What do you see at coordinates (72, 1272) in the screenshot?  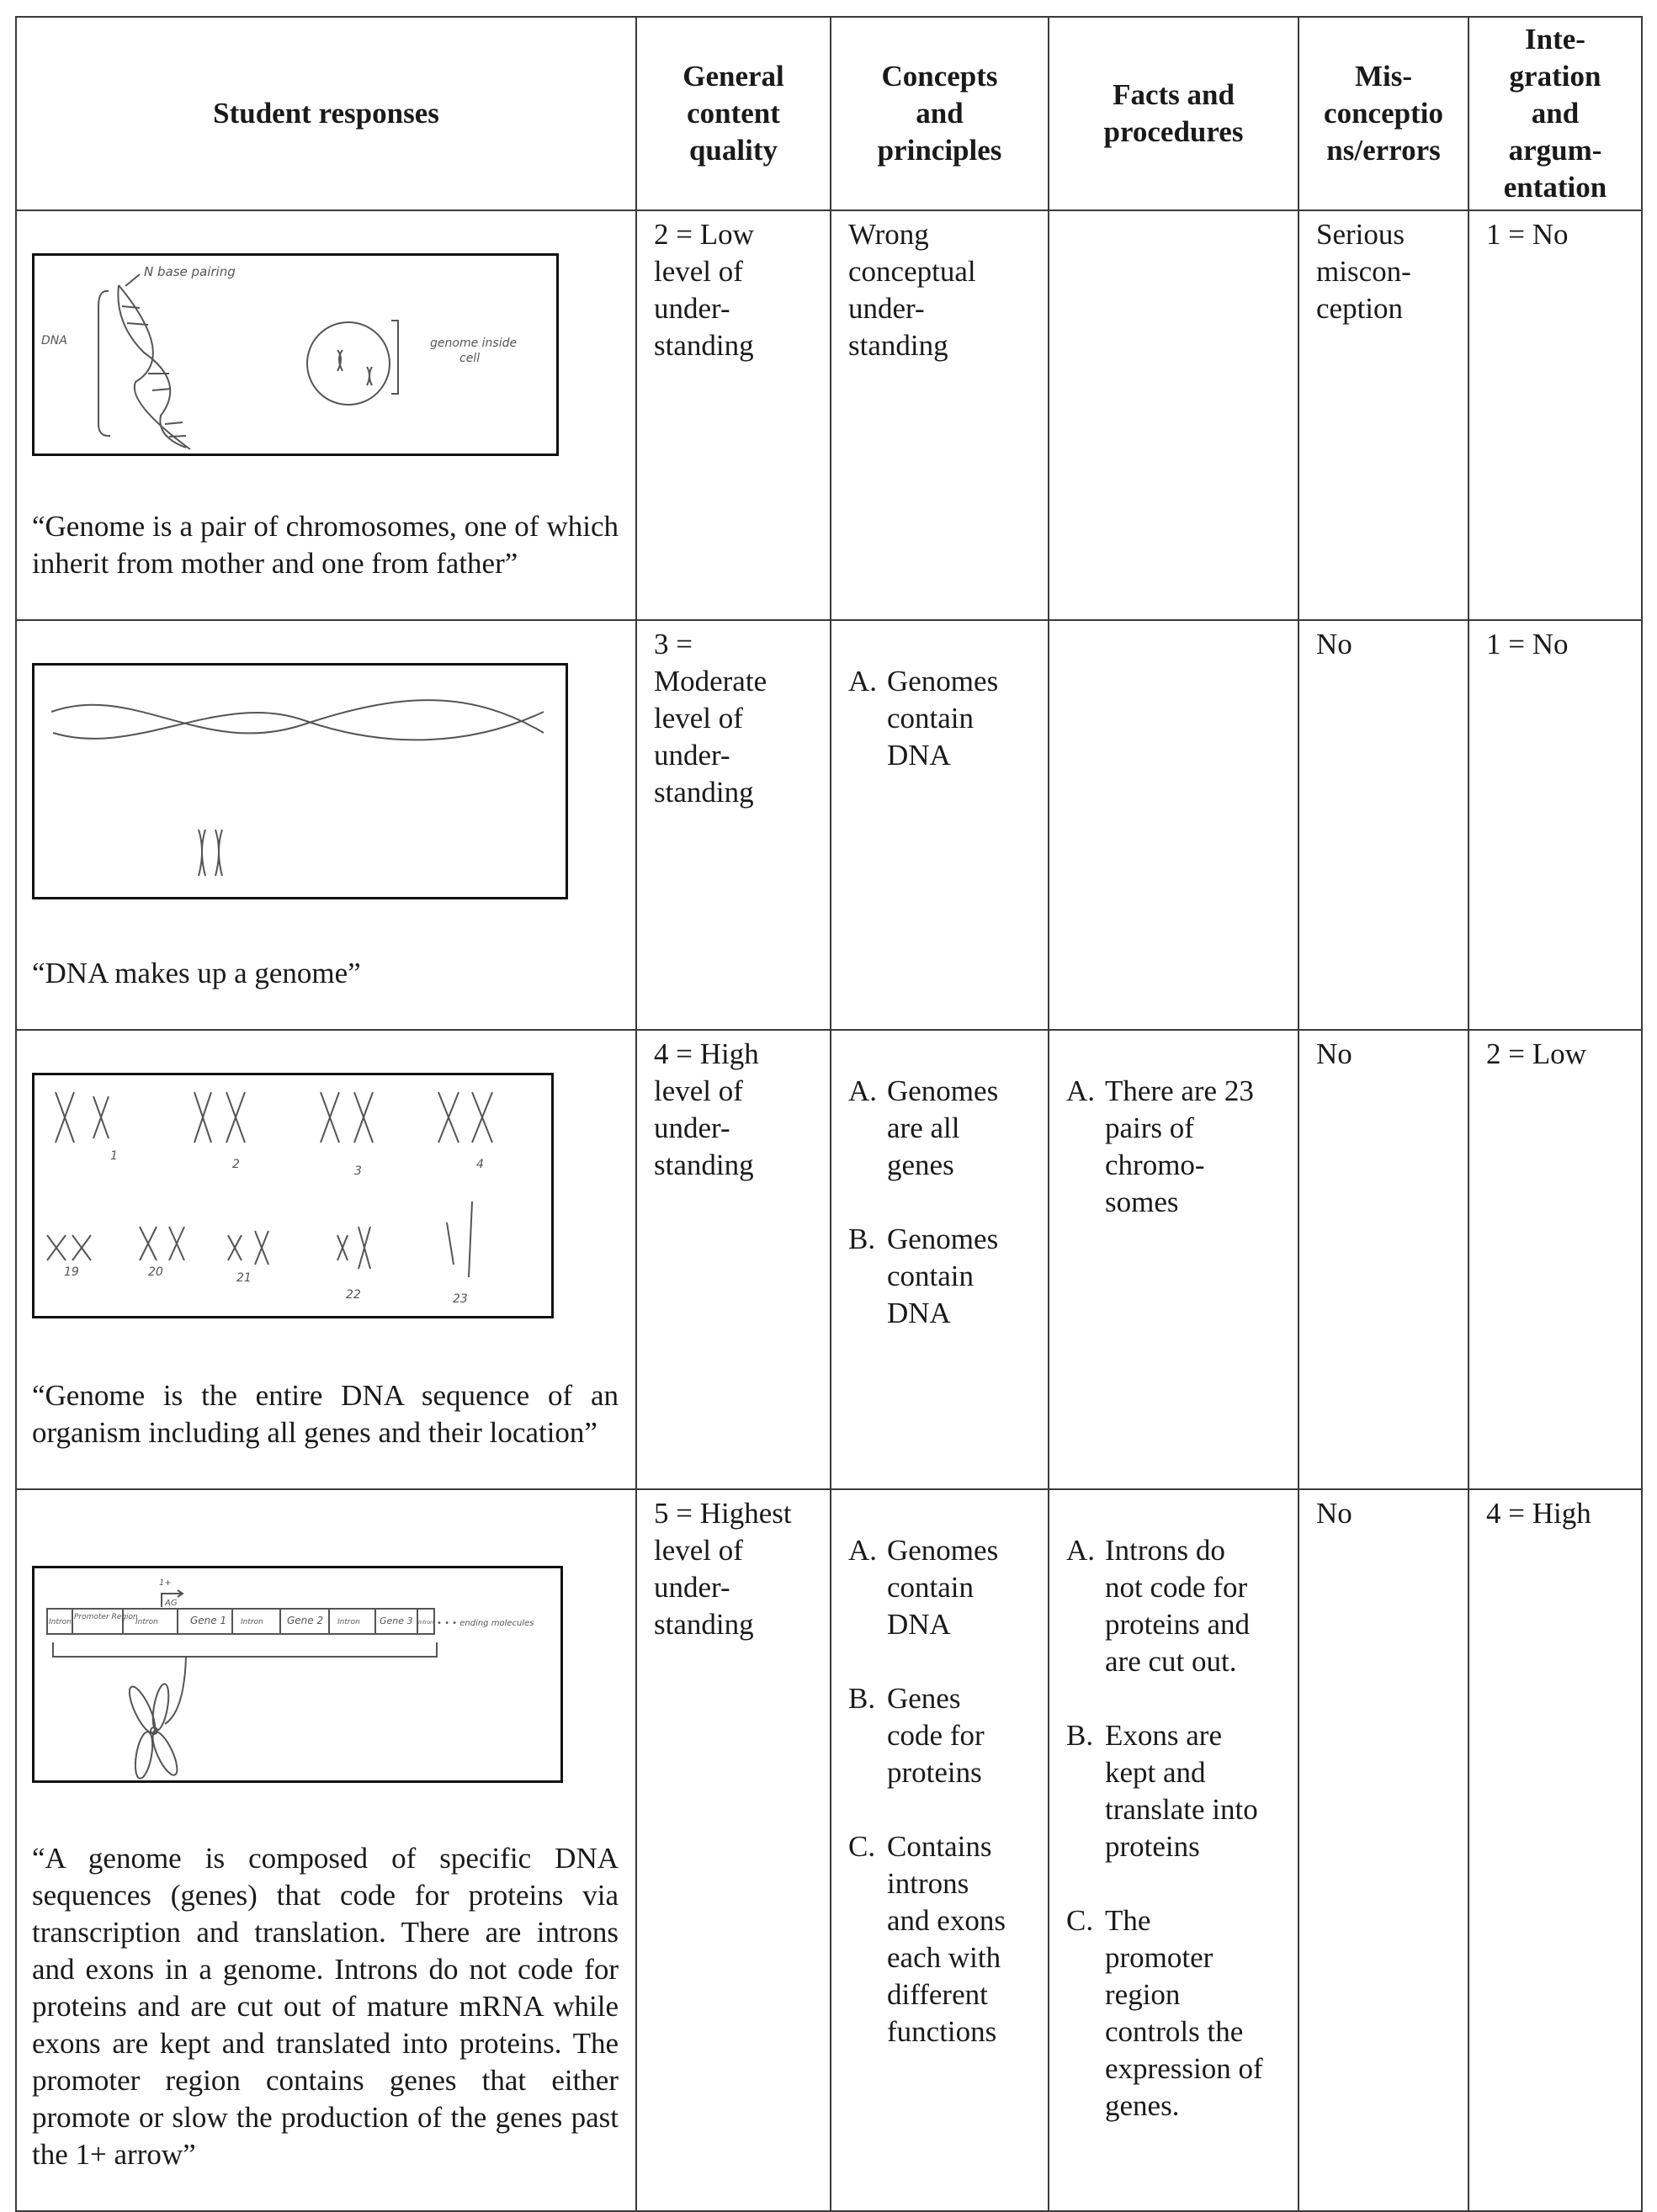 I see `chromosome-number: 19` at bounding box center [72, 1272].